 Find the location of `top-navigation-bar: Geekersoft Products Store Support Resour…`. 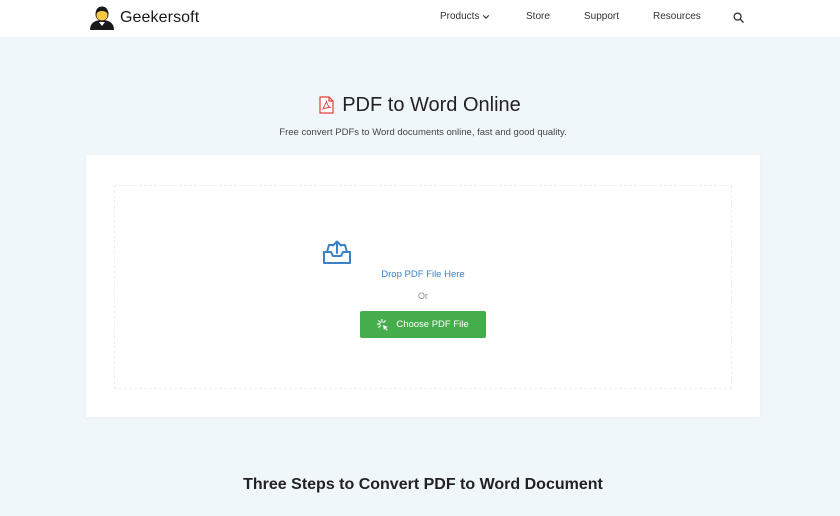

top-navigation-bar: Geekersoft Products Store Support Resour… is located at coordinates (420, 18).